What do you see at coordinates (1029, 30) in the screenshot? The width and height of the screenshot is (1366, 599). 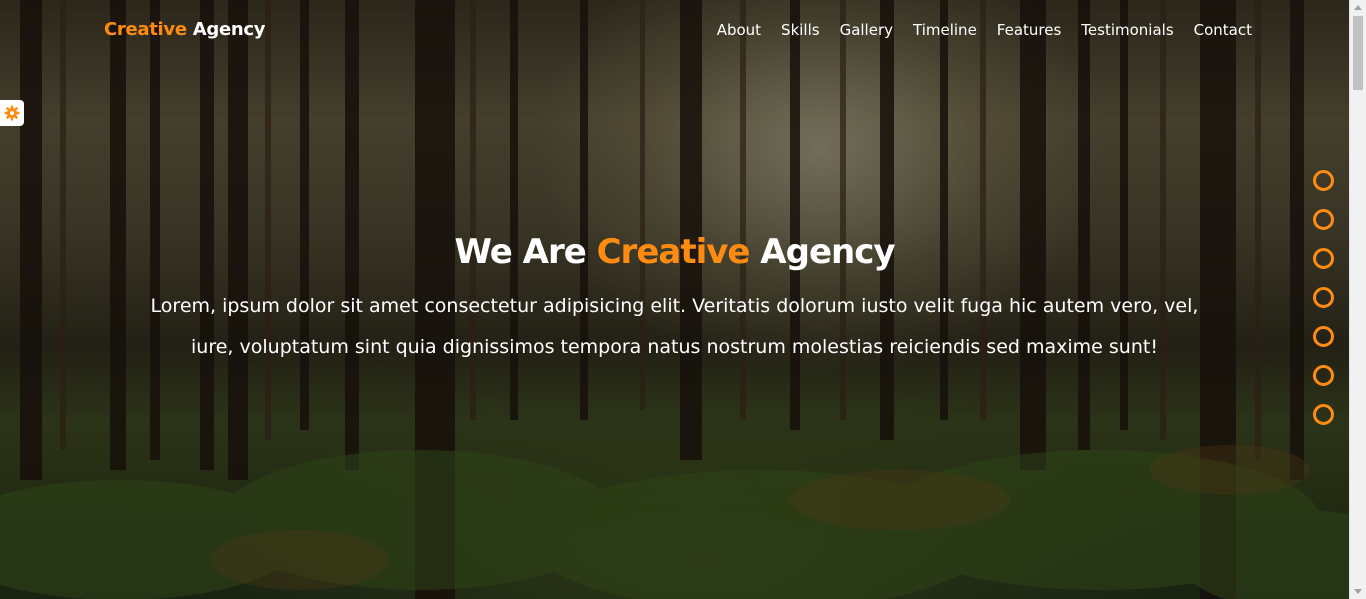 I see `nav-link-features: Features` at bounding box center [1029, 30].